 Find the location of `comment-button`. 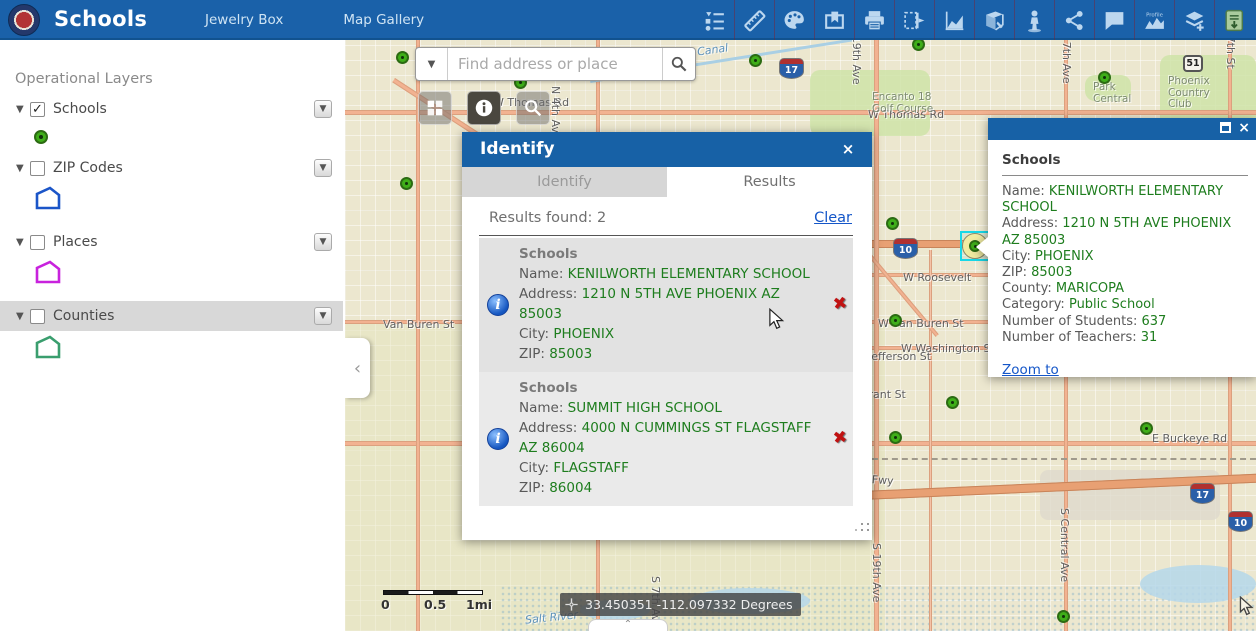

comment-button is located at coordinates (1114, 20).